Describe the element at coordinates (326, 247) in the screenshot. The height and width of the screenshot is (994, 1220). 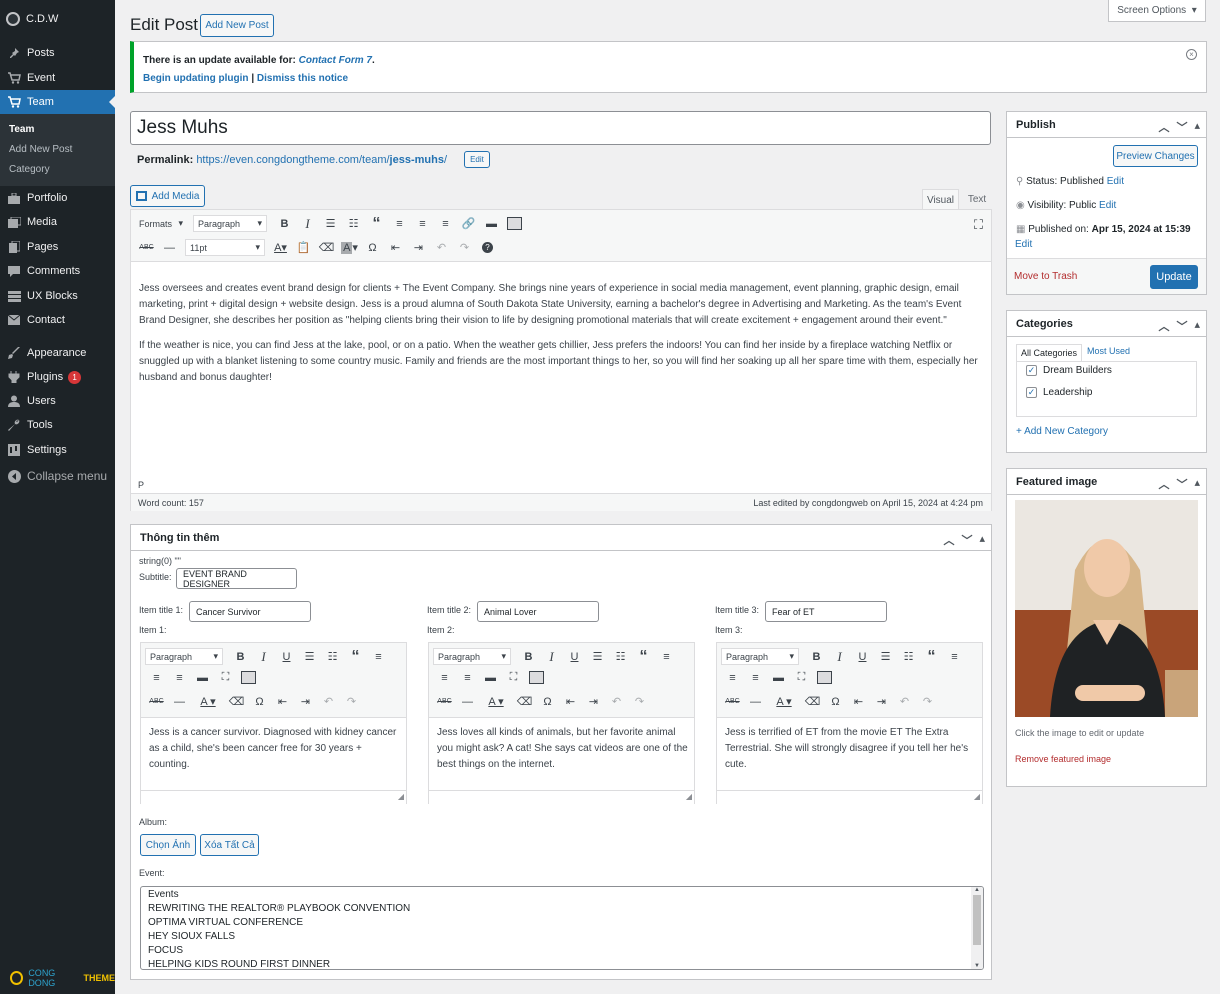
I see `clear-formatting-icon: ⌫` at that location.